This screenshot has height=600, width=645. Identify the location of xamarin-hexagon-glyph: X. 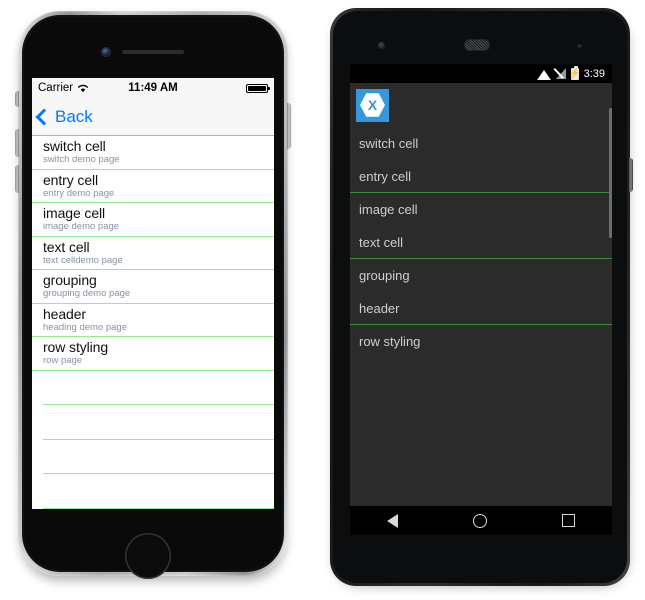
(372, 105).